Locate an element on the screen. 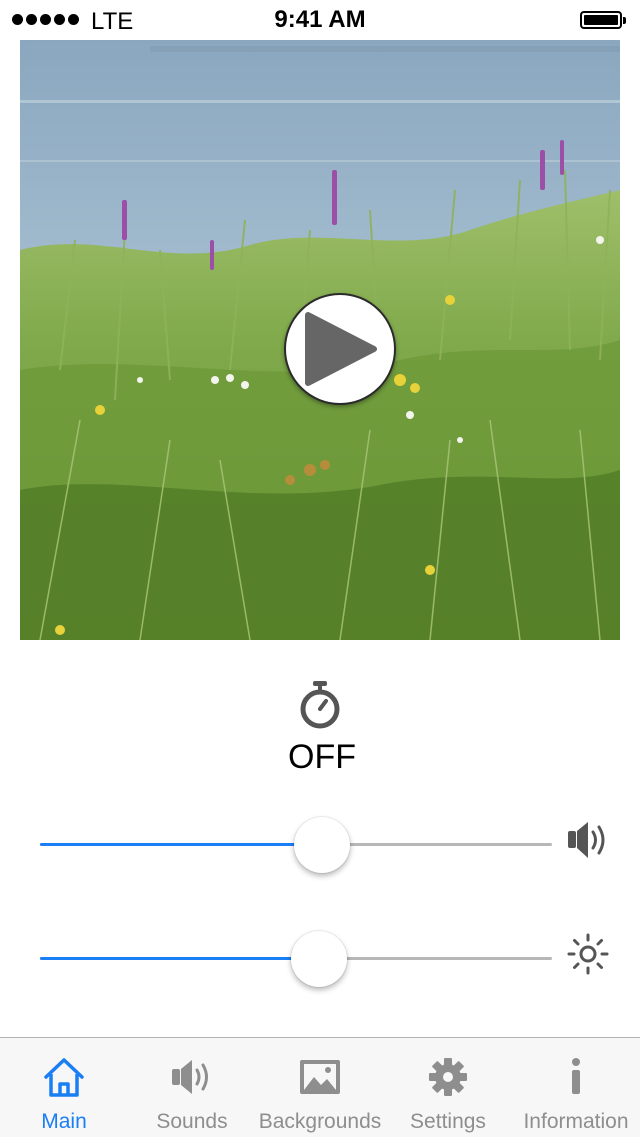 The image size is (640, 1137). tab-main: Main is located at coordinates (64, 1087).